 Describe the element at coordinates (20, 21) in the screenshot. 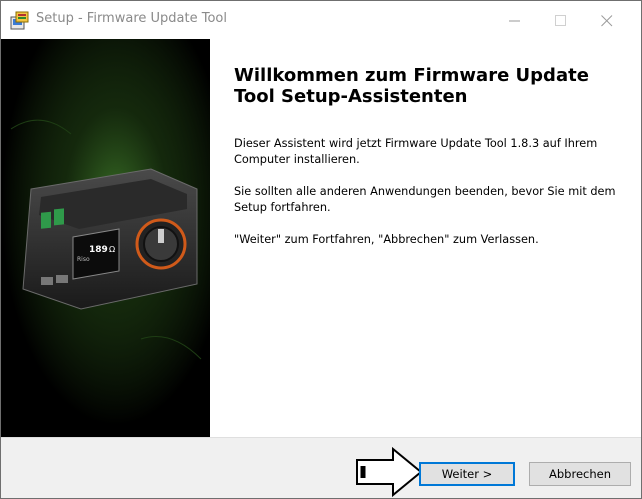

I see `setup-app-icon` at that location.